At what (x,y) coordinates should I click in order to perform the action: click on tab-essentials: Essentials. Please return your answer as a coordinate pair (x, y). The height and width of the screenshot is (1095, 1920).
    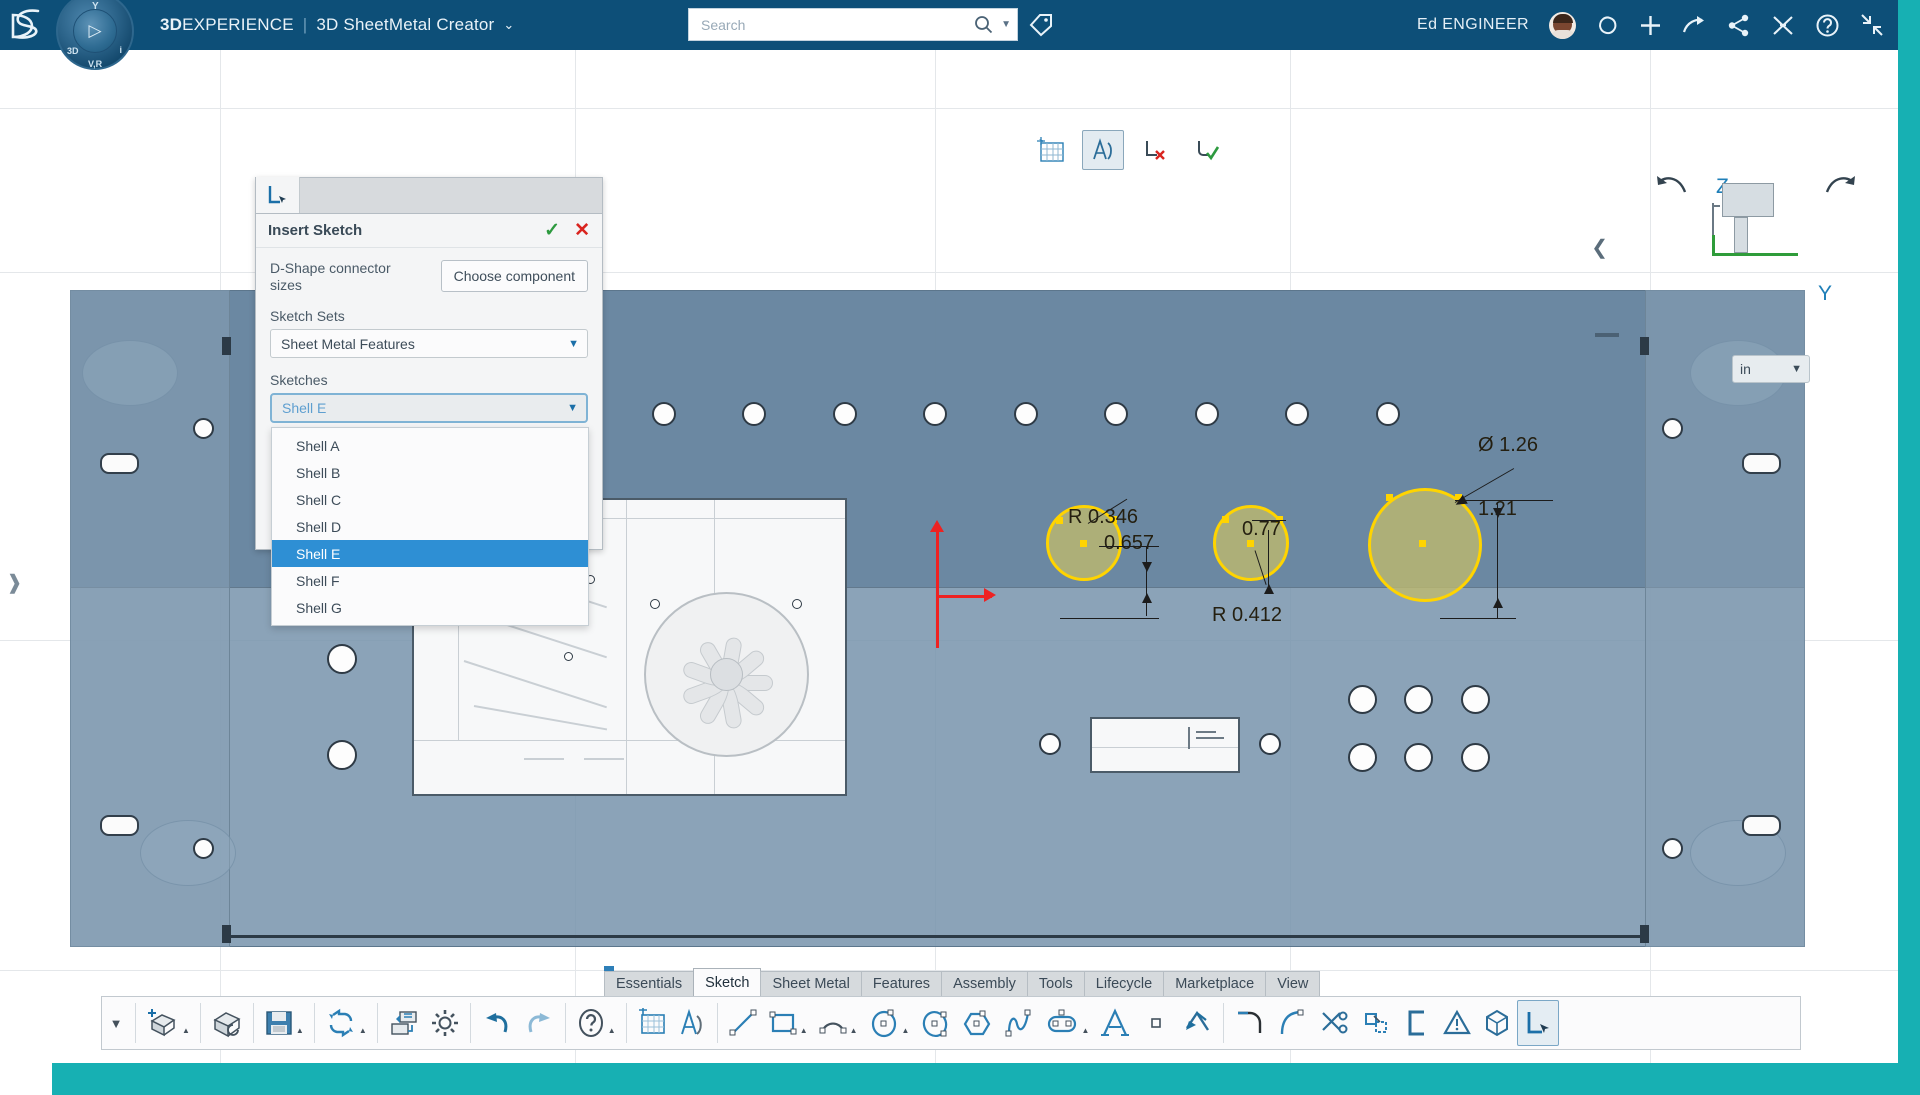
    Looking at the image, I should click on (649, 983).